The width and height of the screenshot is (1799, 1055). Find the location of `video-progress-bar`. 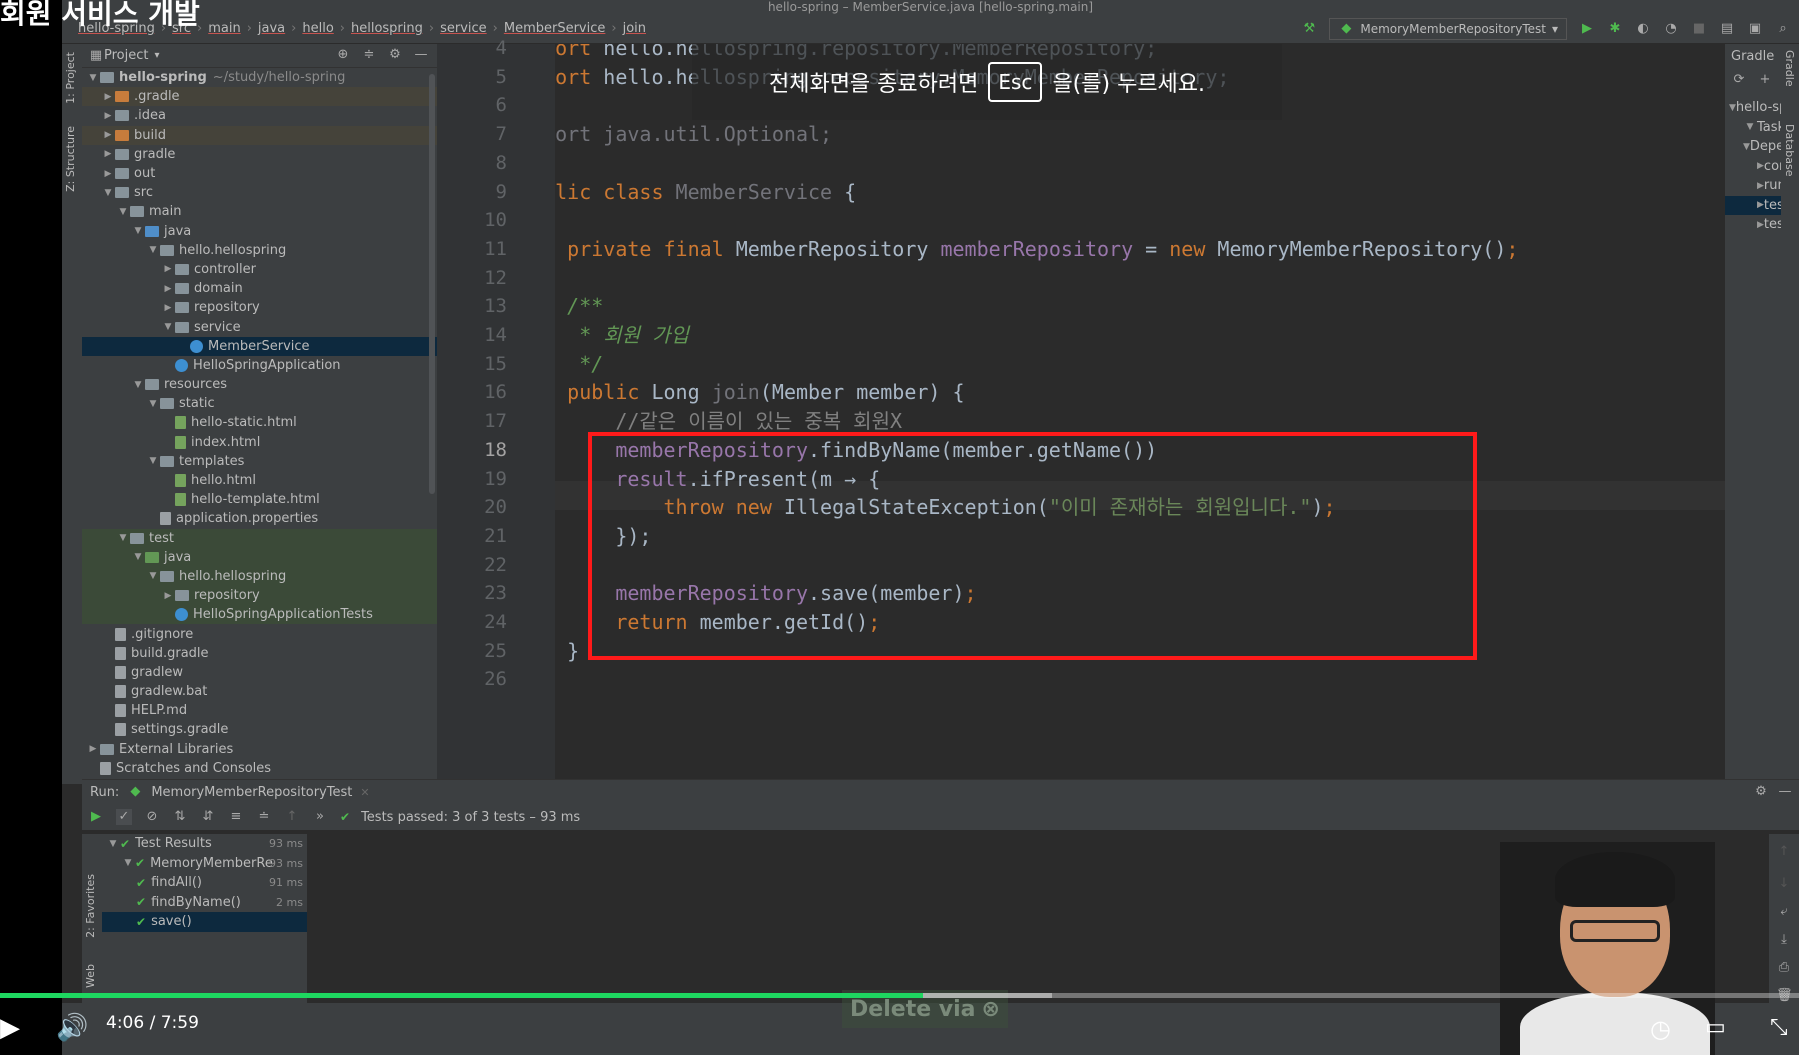

video-progress-bar is located at coordinates (899, 995).